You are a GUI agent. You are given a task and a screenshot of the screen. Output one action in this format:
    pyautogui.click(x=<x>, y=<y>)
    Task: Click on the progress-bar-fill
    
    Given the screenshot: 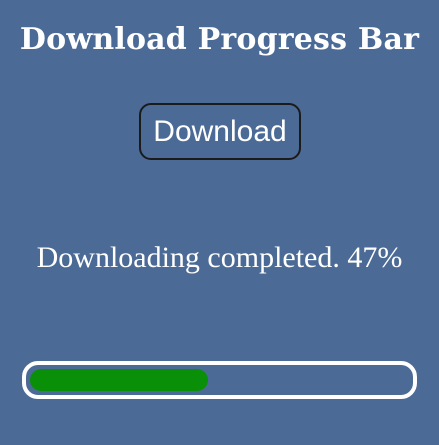 What is the action you would take?
    pyautogui.click(x=119, y=380)
    